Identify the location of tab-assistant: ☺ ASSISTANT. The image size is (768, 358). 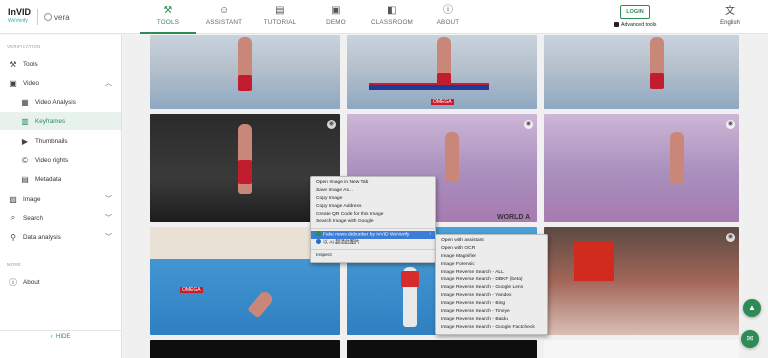
(224, 17).